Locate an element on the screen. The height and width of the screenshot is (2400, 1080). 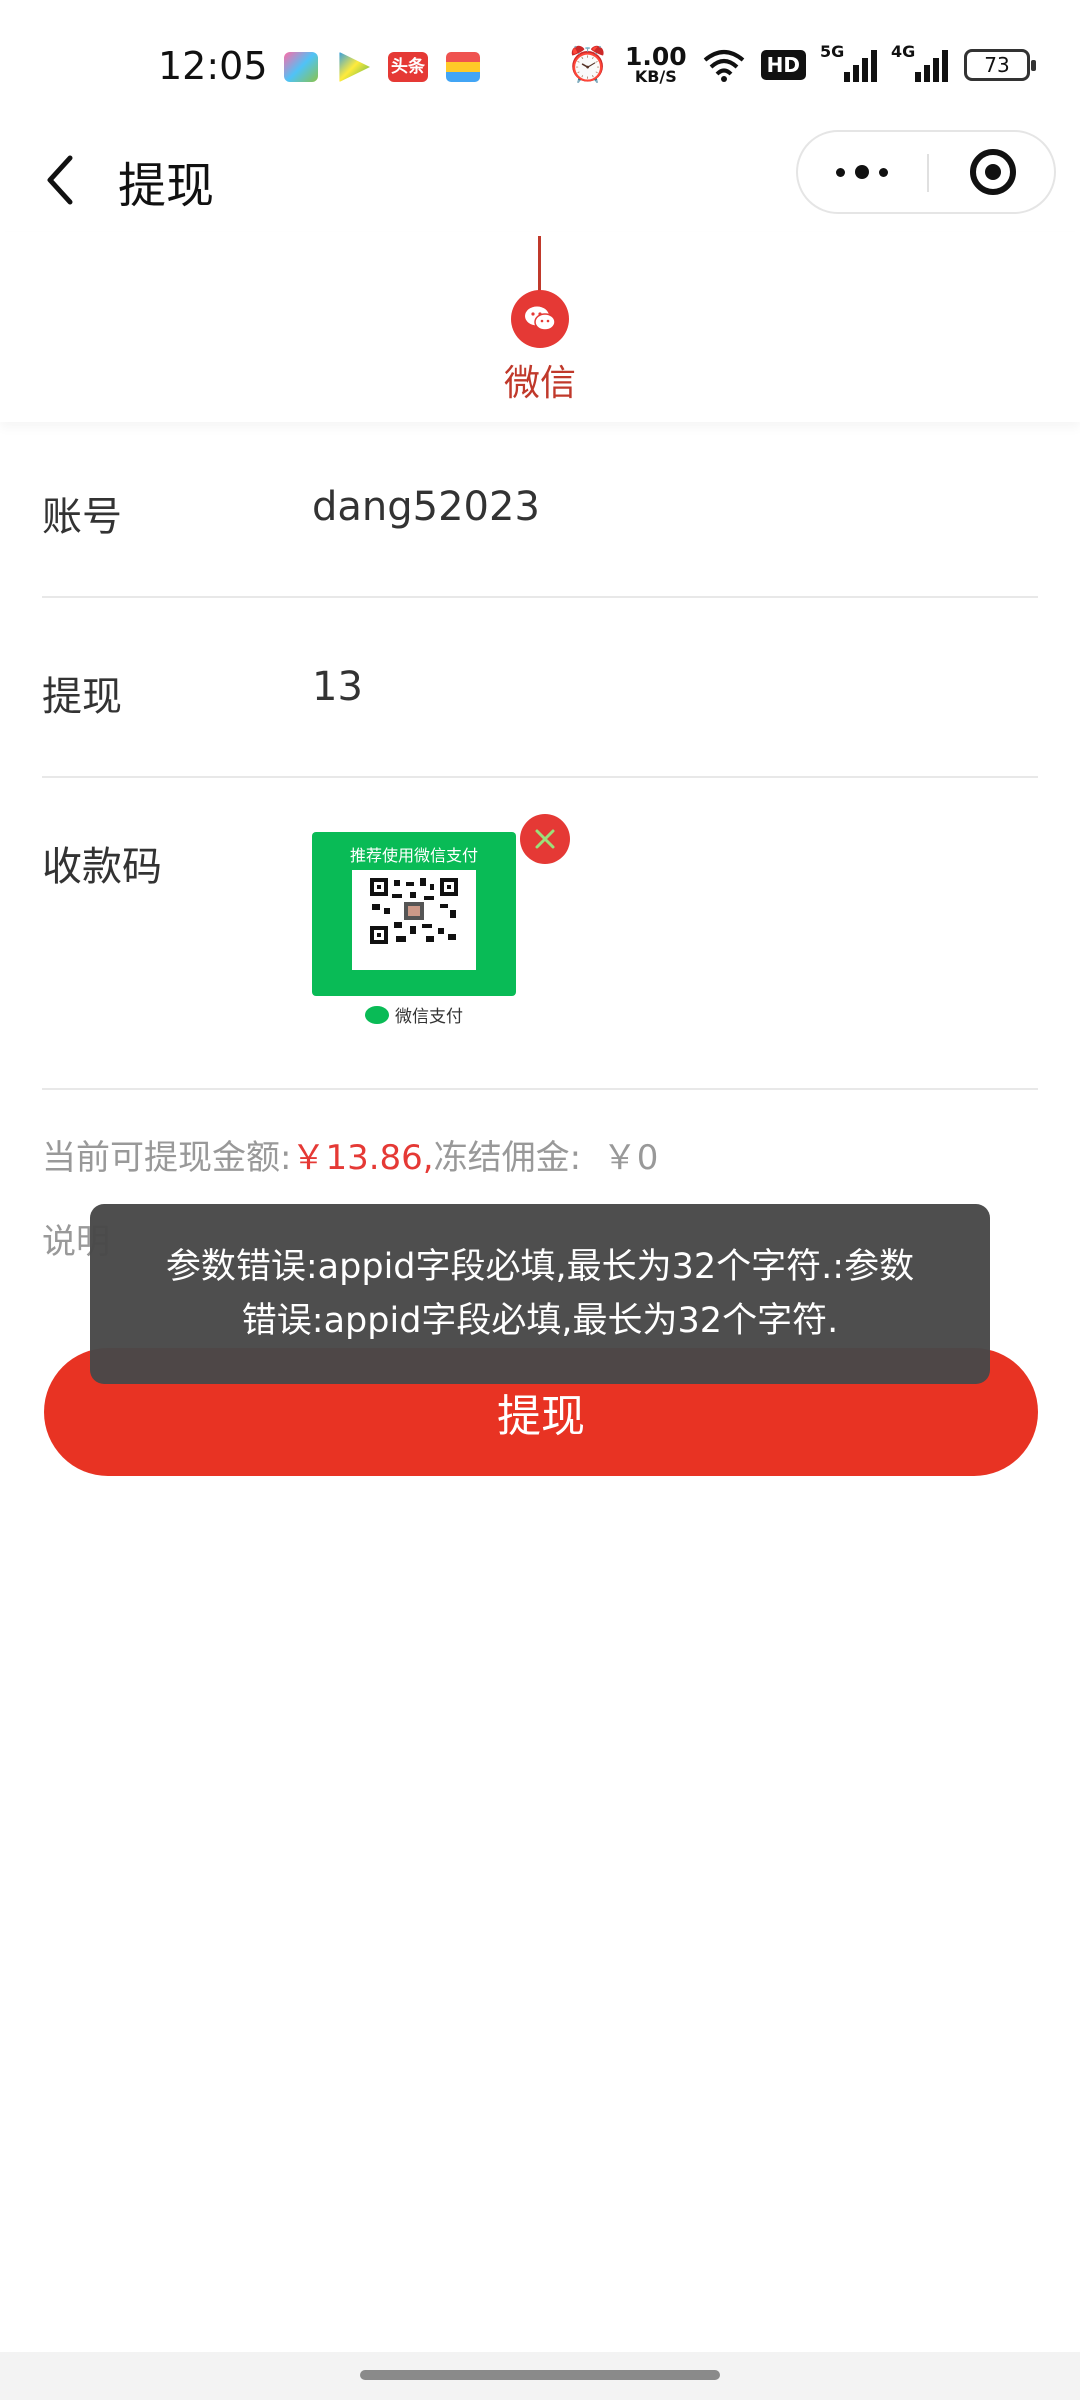
amount-input: 13 is located at coordinates (337, 687).